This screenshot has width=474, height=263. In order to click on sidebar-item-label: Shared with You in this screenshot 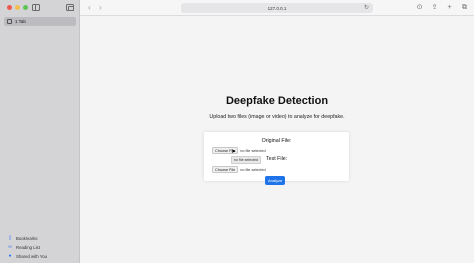, I will do `click(32, 256)`.